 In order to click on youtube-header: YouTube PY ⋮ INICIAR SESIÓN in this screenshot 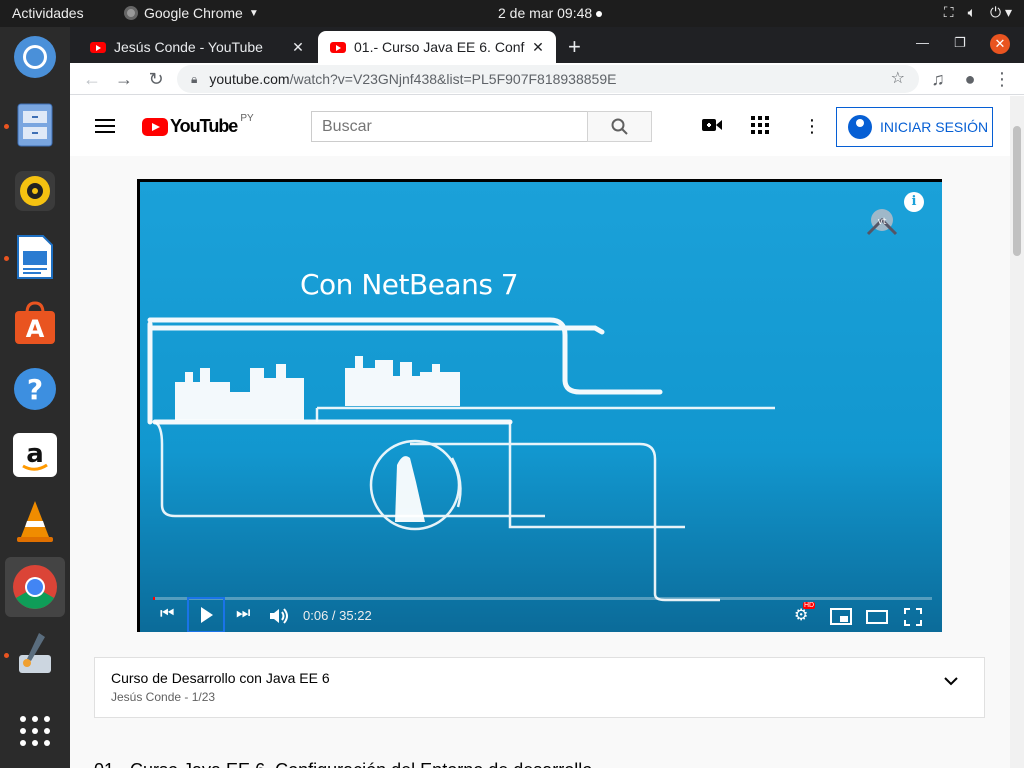, I will do `click(540, 126)`.